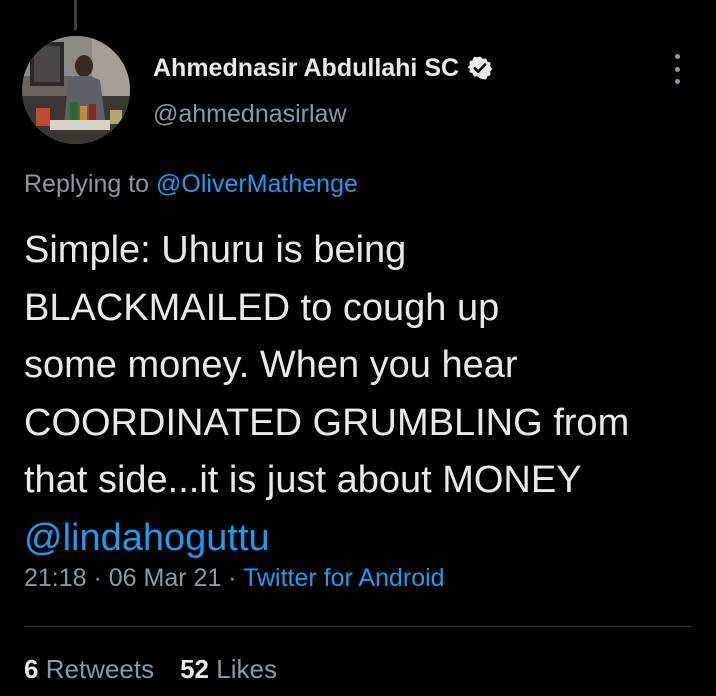 This screenshot has height=696, width=716. Describe the element at coordinates (271, 365) in the screenshot. I see `tweet-body-line: some money. When you hear` at that location.